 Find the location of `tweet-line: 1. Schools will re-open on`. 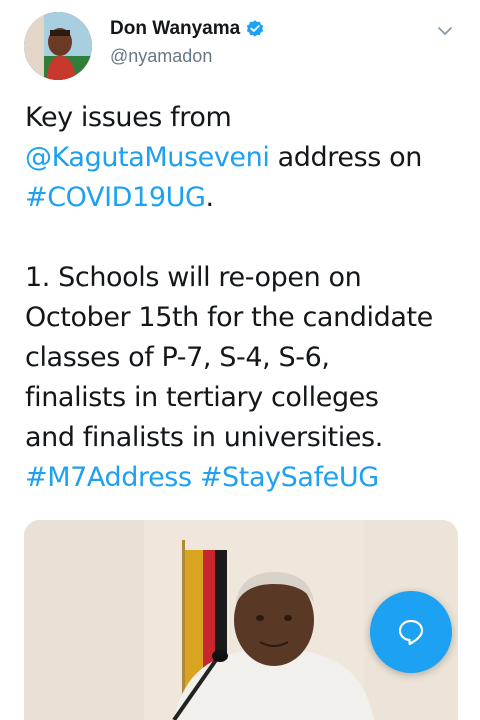

tweet-line: 1. Schools will re-open on is located at coordinates (193, 277).